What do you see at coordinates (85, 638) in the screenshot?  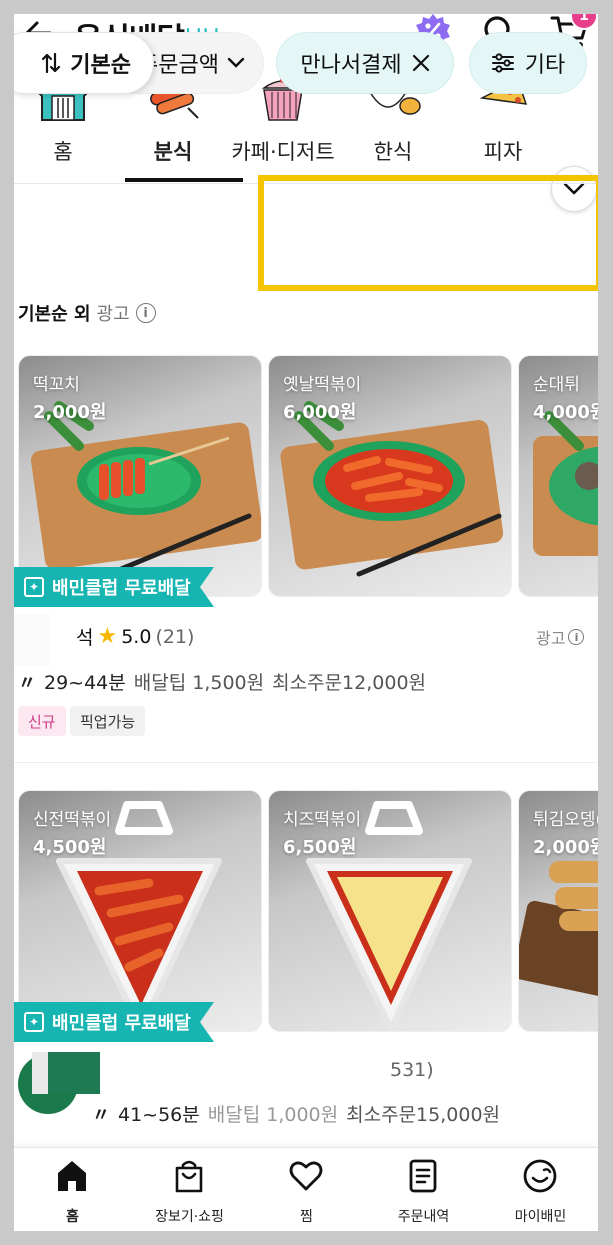 I see `store-name-fragment: 석` at bounding box center [85, 638].